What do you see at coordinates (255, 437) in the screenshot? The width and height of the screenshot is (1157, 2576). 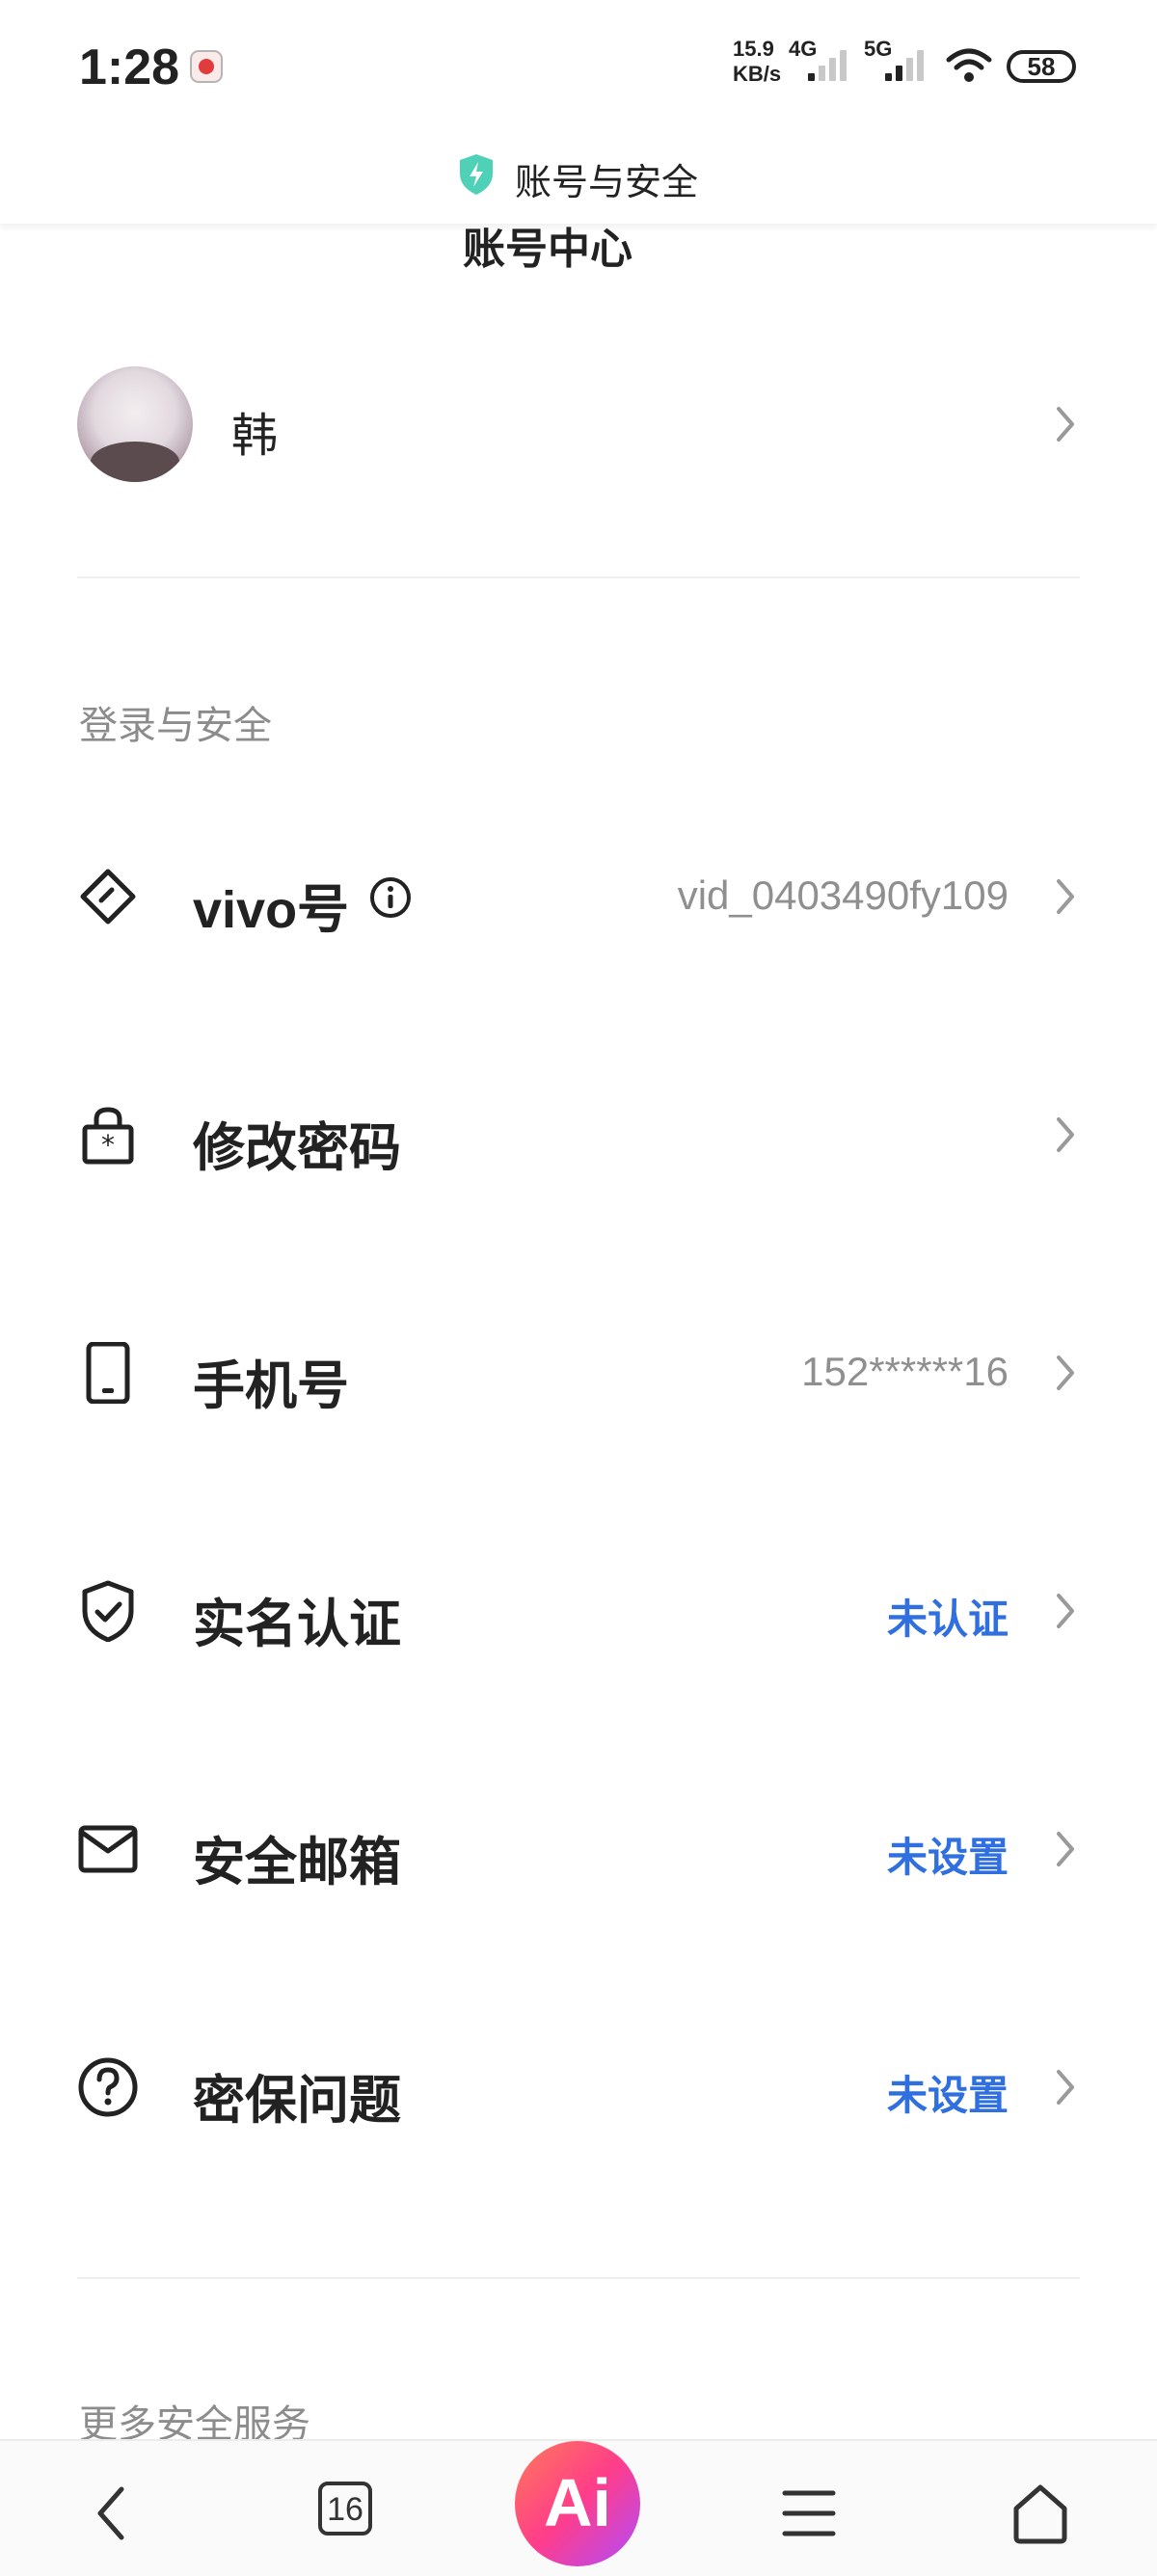 I see `profile-name: 韩` at bounding box center [255, 437].